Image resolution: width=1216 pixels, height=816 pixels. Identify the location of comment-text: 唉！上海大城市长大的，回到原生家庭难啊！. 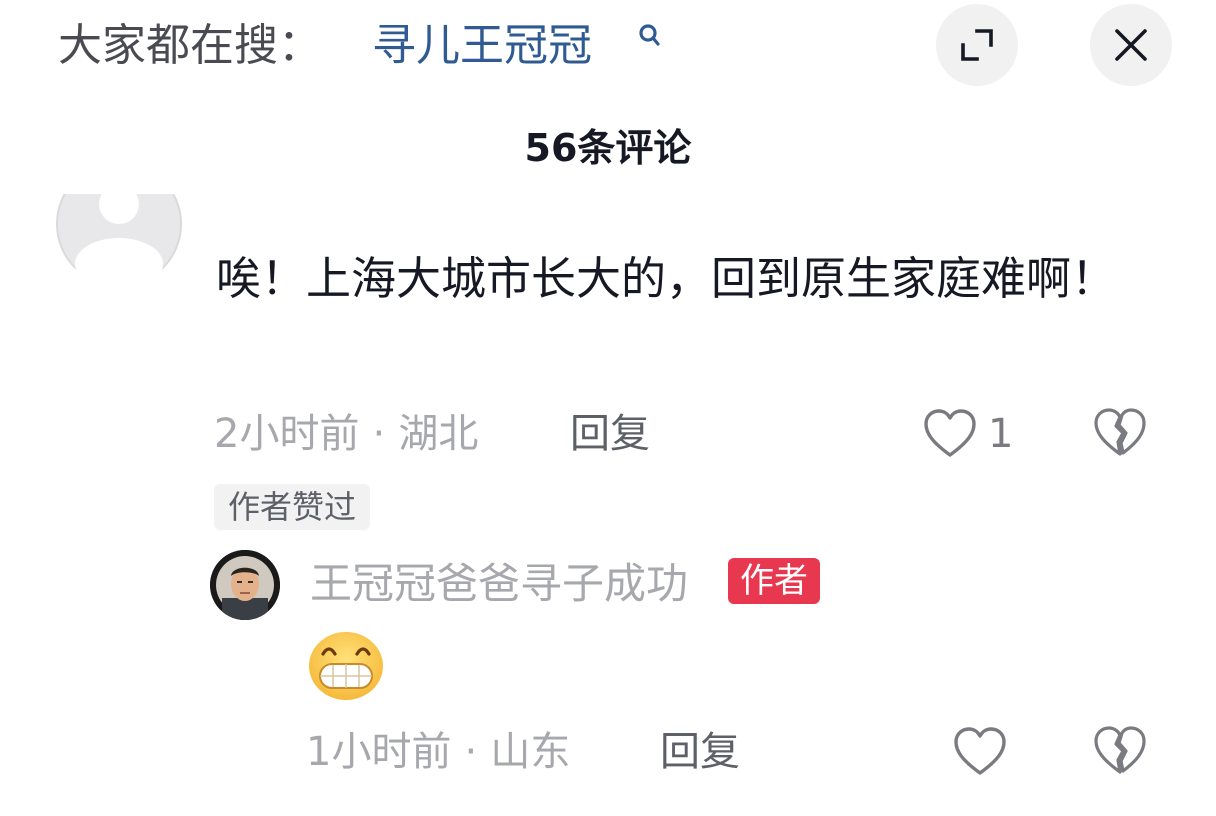
(666, 278).